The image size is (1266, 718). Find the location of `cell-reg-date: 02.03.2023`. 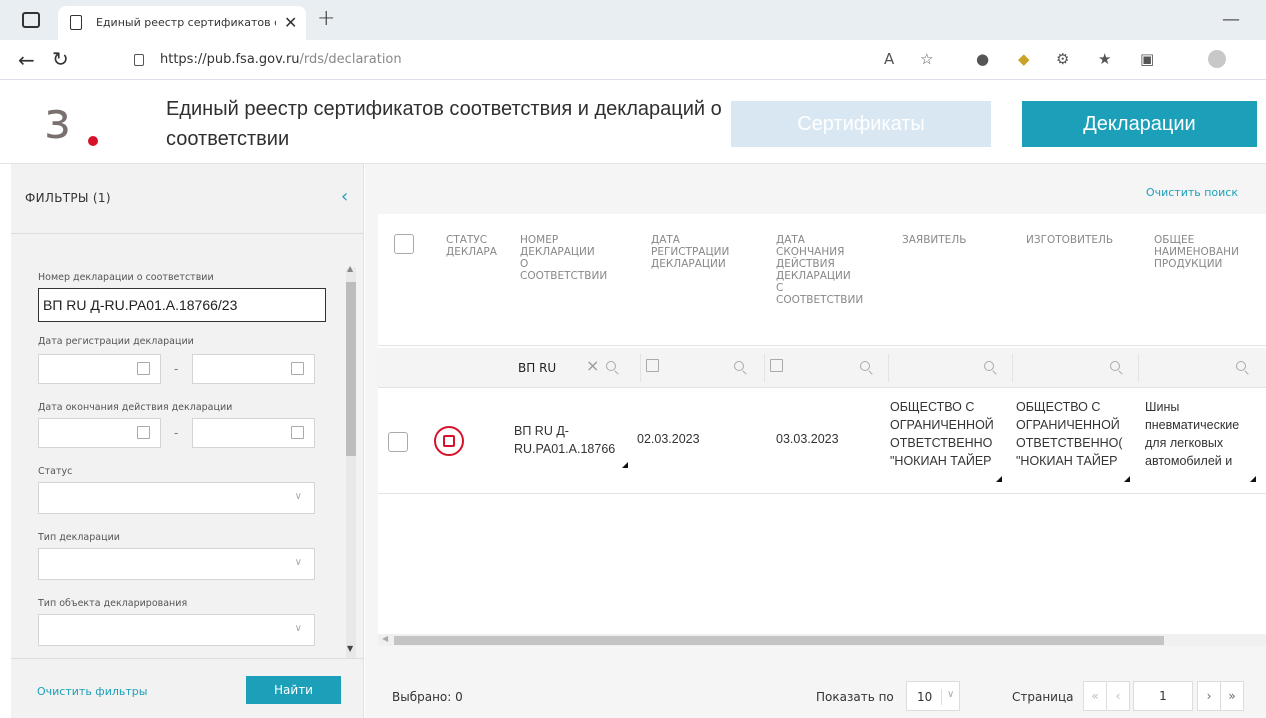

cell-reg-date: 02.03.2023 is located at coordinates (668, 439).